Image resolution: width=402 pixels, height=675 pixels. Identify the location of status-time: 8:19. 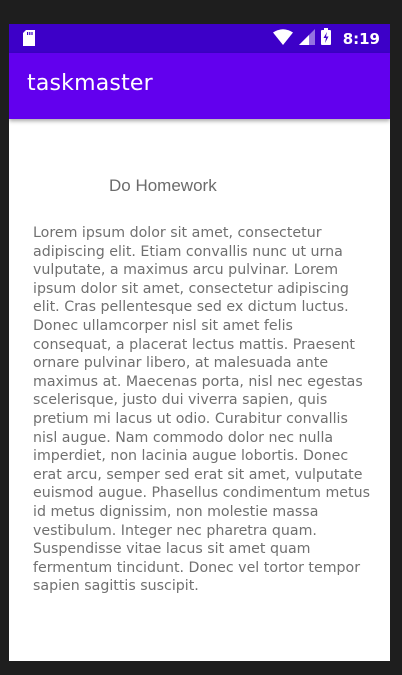
(361, 38).